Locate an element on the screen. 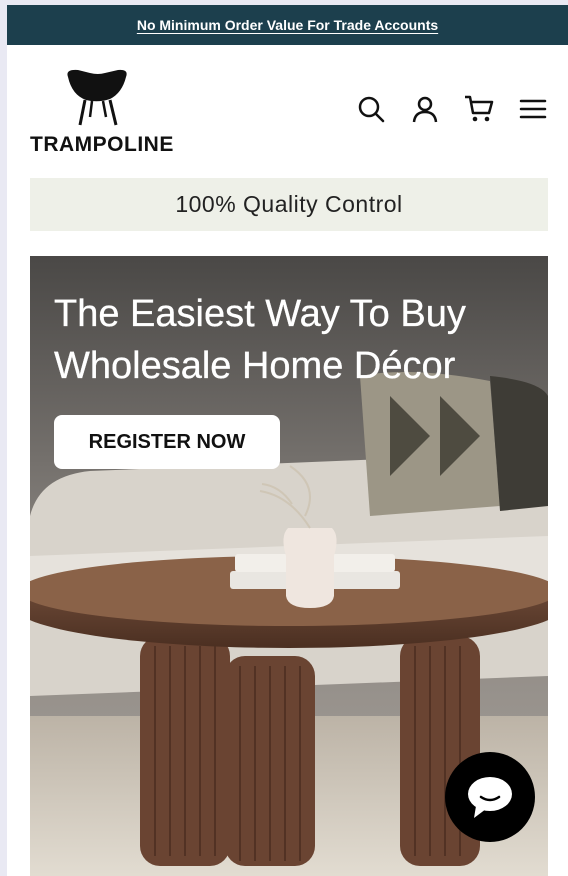  menu-icon is located at coordinates (533, 109).